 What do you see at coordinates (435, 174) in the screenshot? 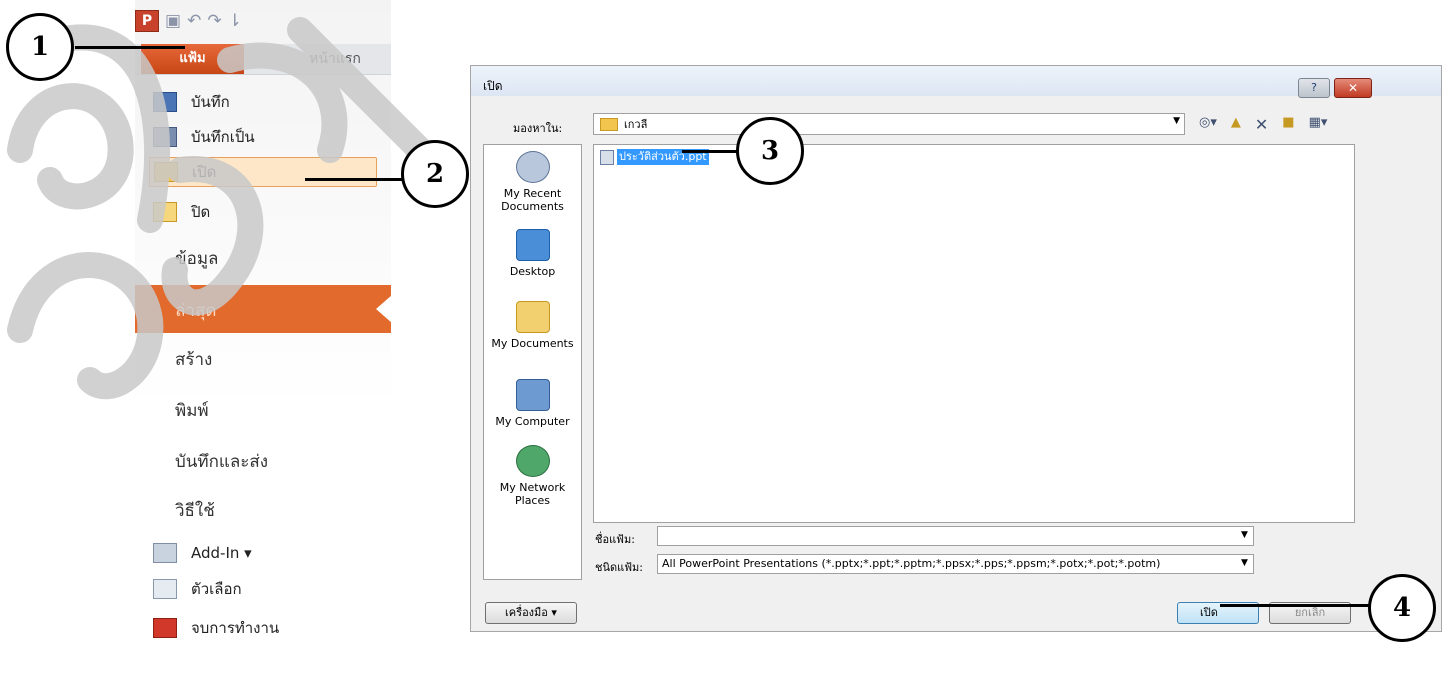
I see `callout-2: 2` at bounding box center [435, 174].